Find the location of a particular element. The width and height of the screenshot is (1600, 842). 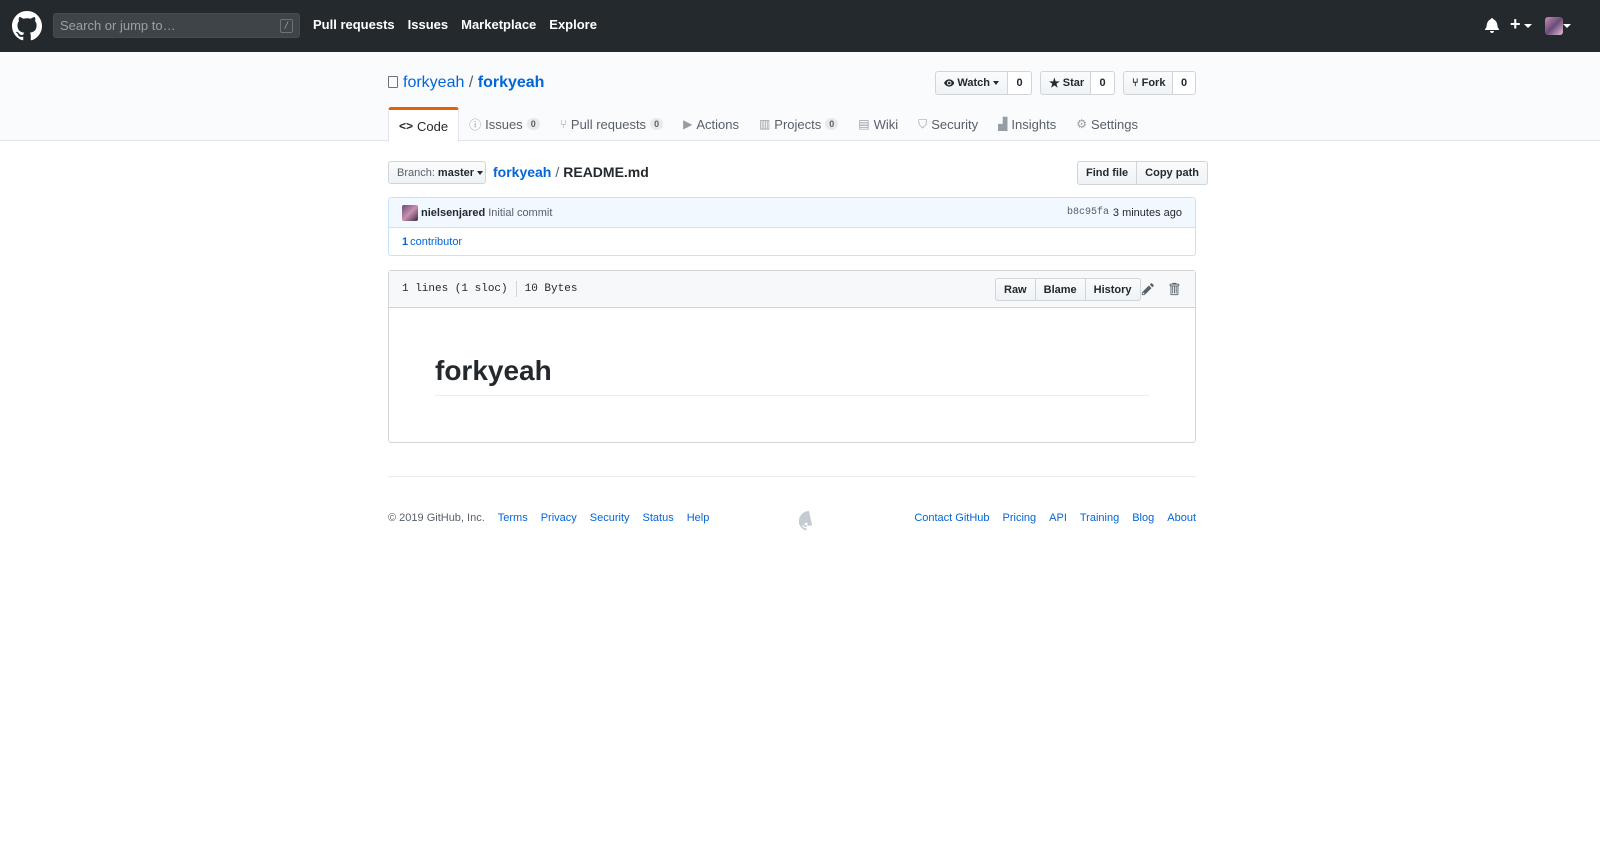

watch-label: Watch is located at coordinates (973, 83).